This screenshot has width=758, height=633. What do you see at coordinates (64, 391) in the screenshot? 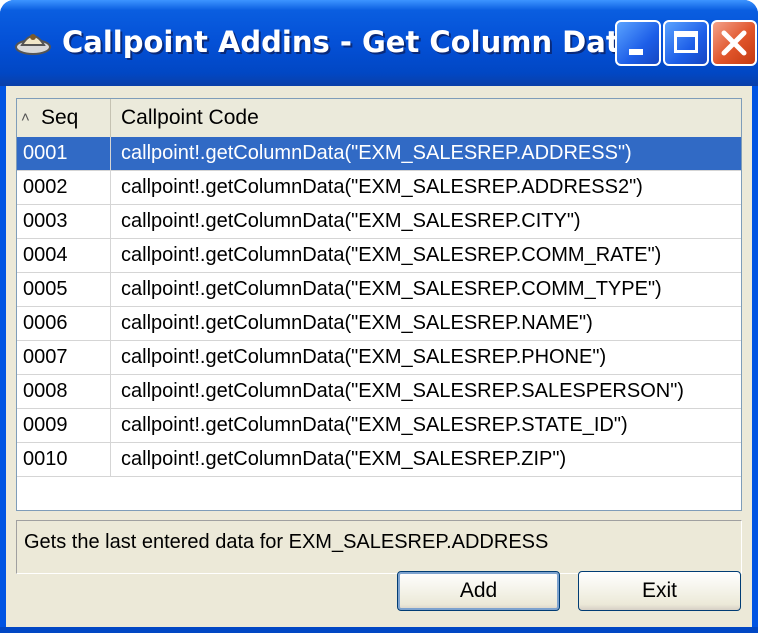
I see `cell-seq: 0008` at bounding box center [64, 391].